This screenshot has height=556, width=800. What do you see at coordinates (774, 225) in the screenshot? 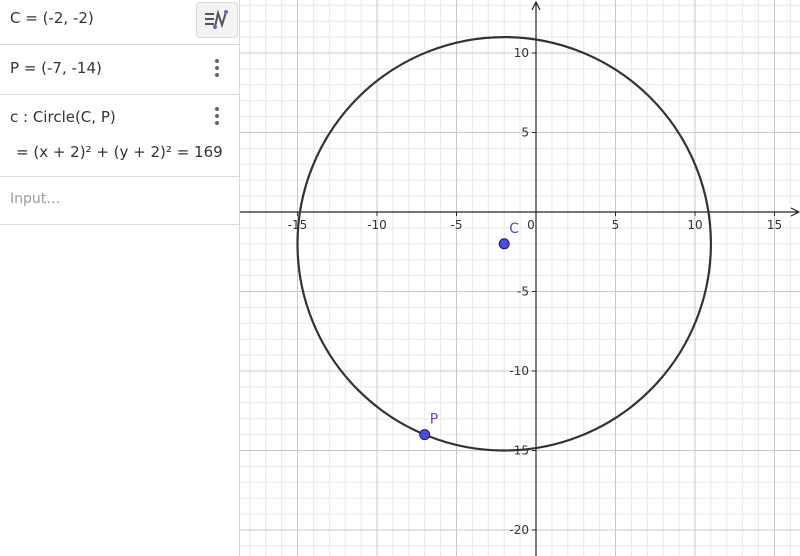
I see `x-tick-label: 15` at bounding box center [774, 225].